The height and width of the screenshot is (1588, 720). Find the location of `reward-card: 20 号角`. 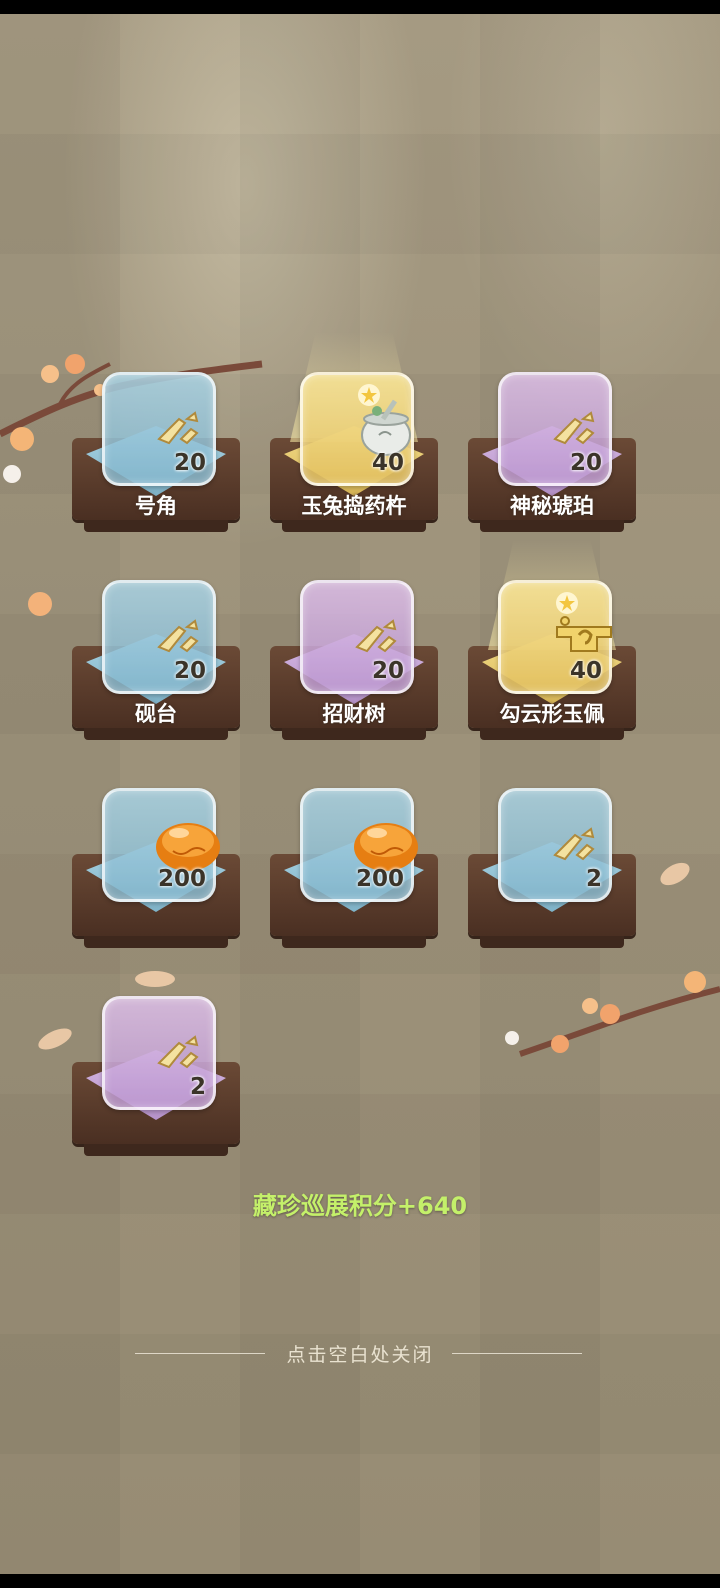

reward-card: 20 号角 is located at coordinates (156, 452).